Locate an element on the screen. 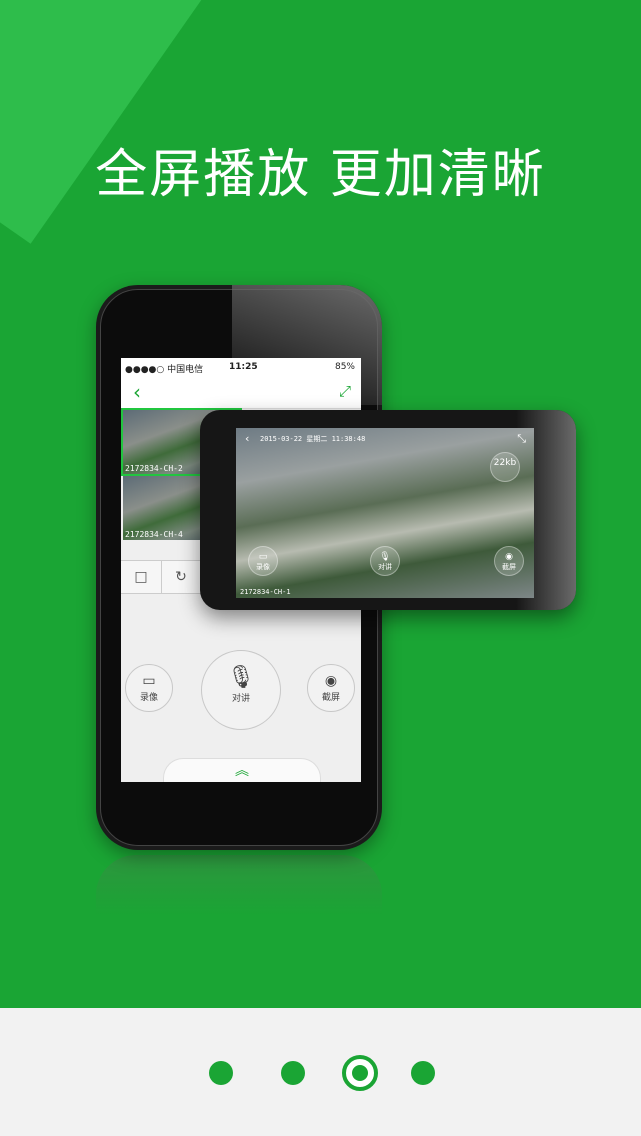 Image resolution: width=641 pixels, height=1136 pixels. chevron-up-icon: ︽ is located at coordinates (242, 771).